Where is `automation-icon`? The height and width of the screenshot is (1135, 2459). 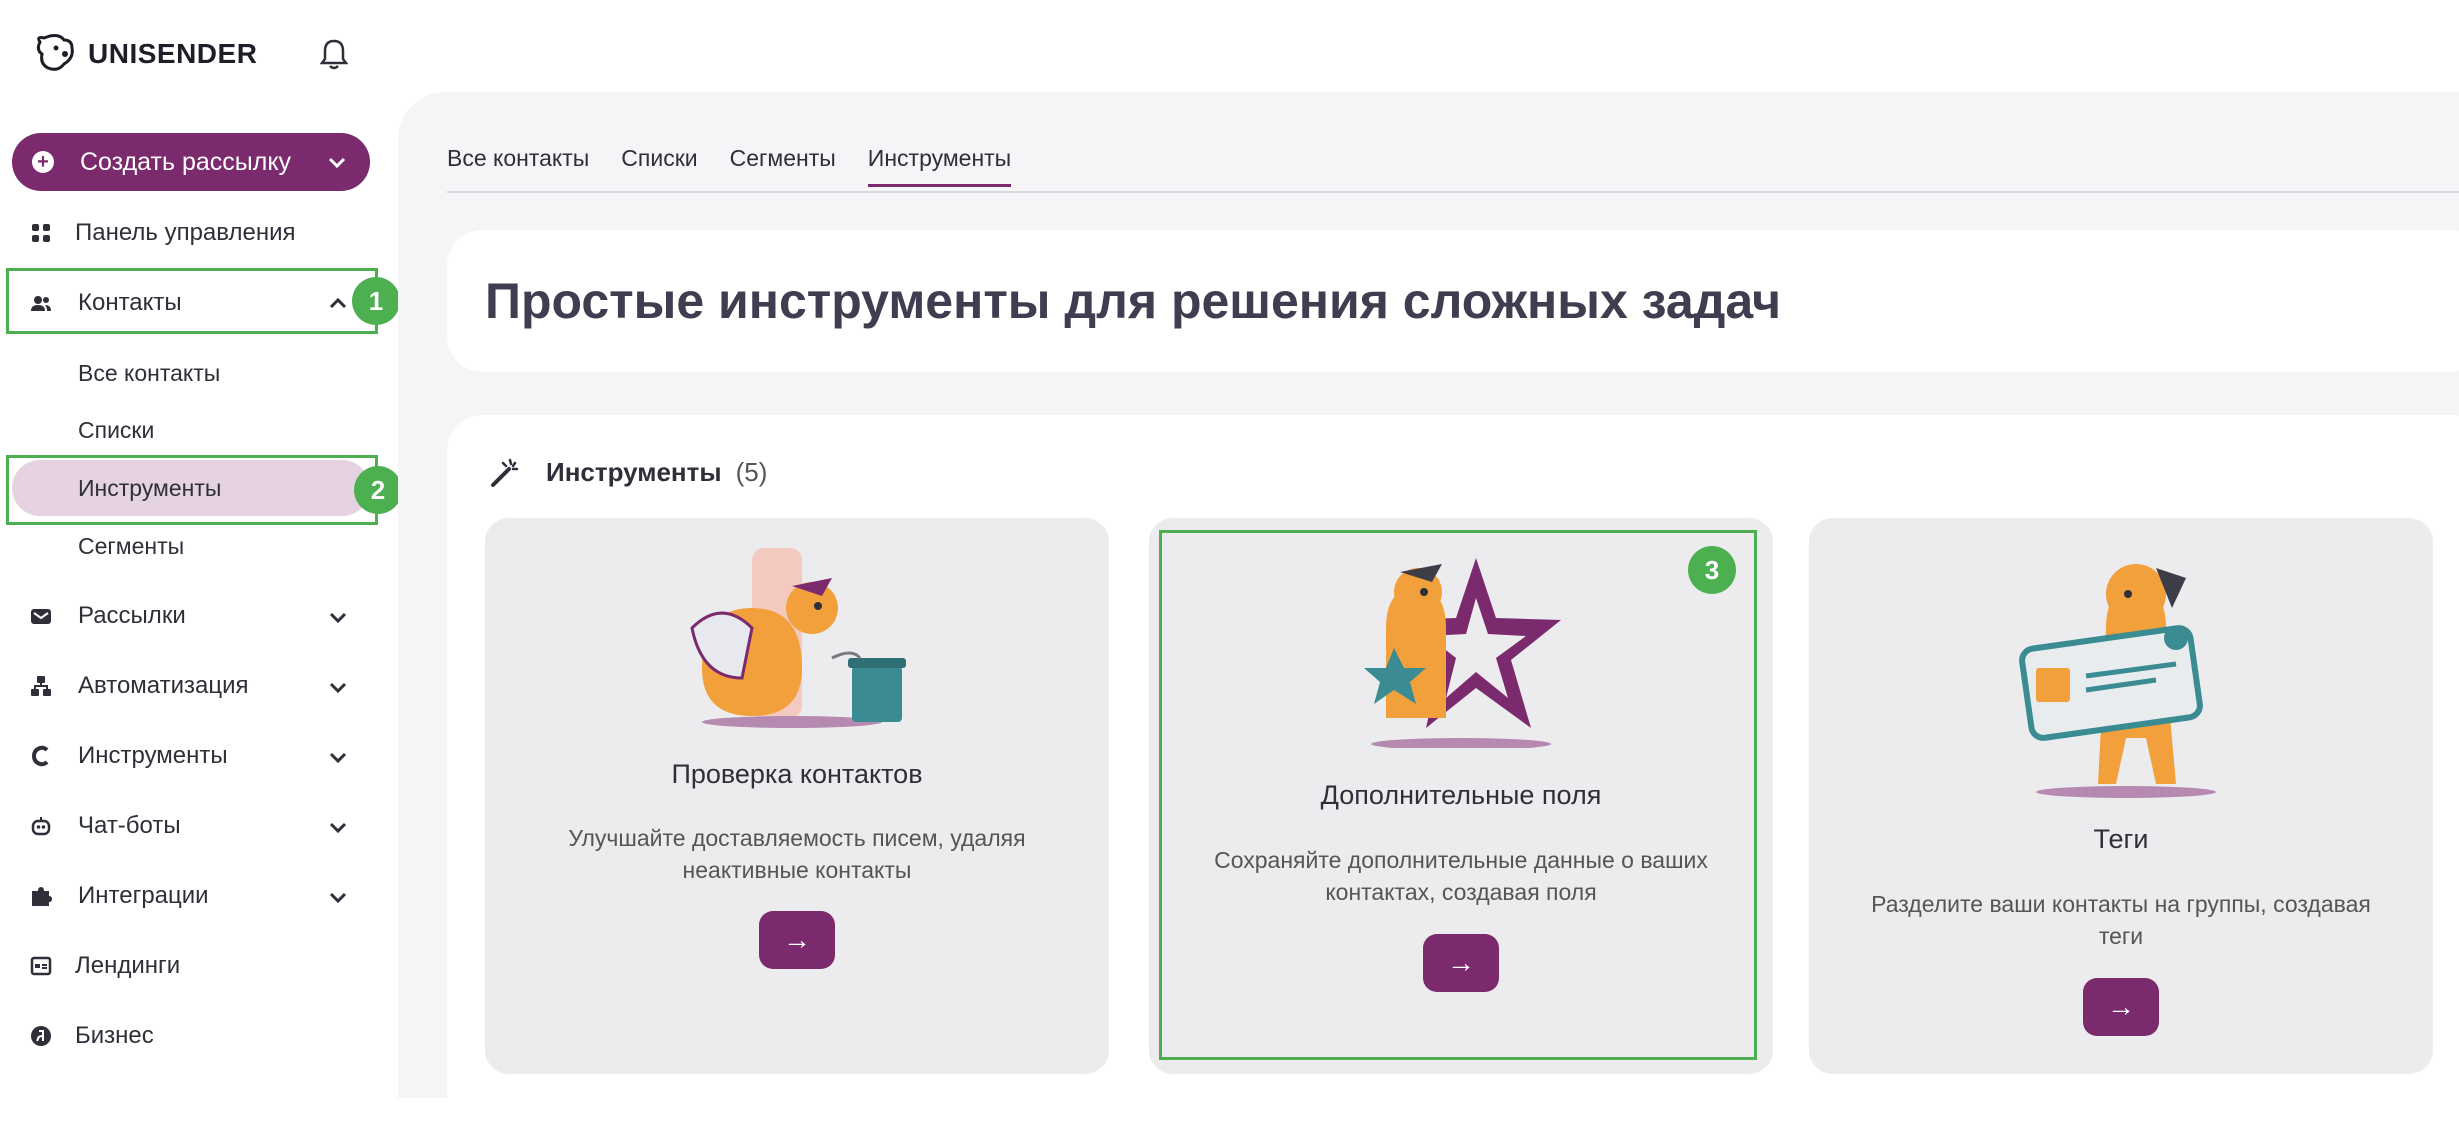
automation-icon is located at coordinates (41, 686).